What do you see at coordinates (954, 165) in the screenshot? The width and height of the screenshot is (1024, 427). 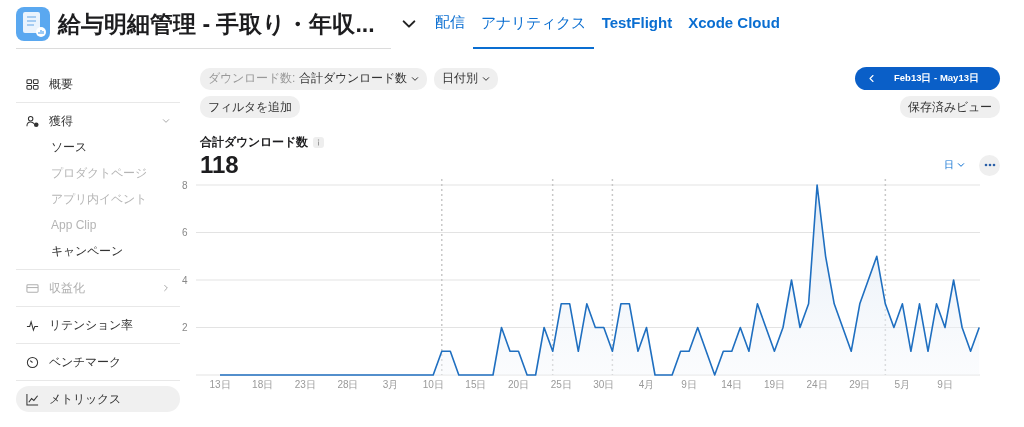 I see `interval-dropdown: 日` at bounding box center [954, 165].